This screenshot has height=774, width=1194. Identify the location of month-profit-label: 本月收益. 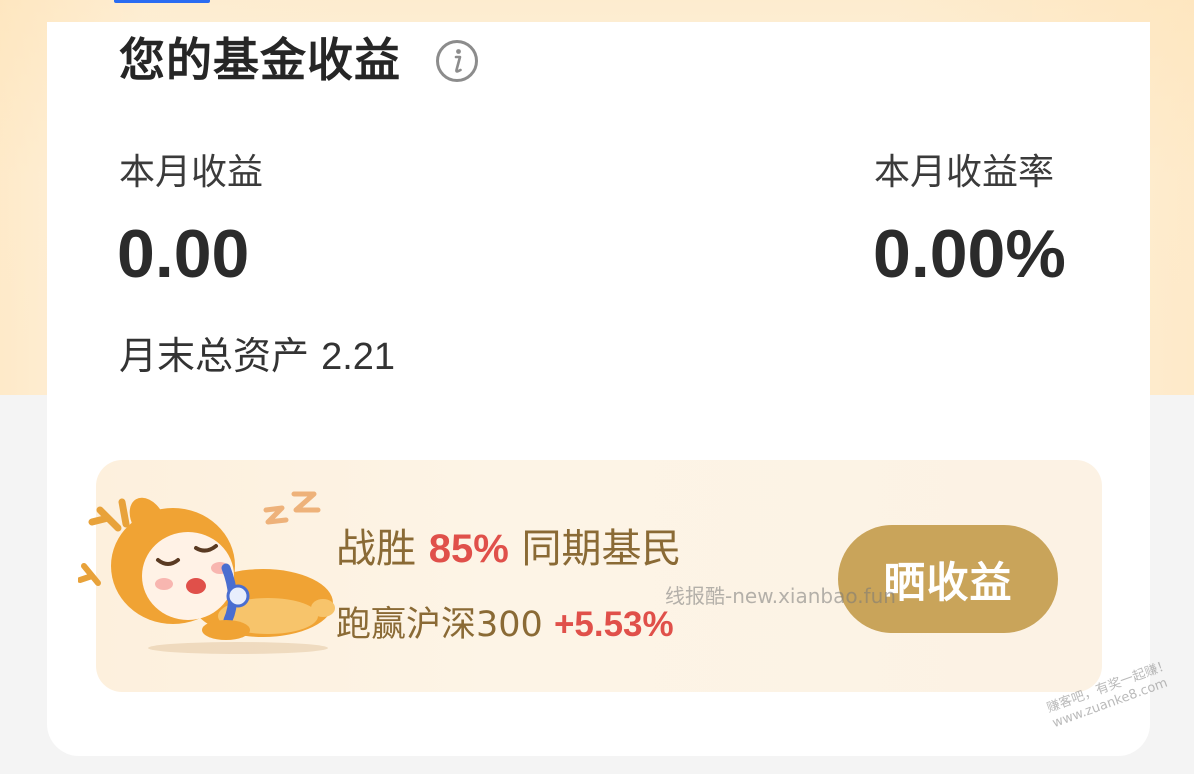
(191, 172).